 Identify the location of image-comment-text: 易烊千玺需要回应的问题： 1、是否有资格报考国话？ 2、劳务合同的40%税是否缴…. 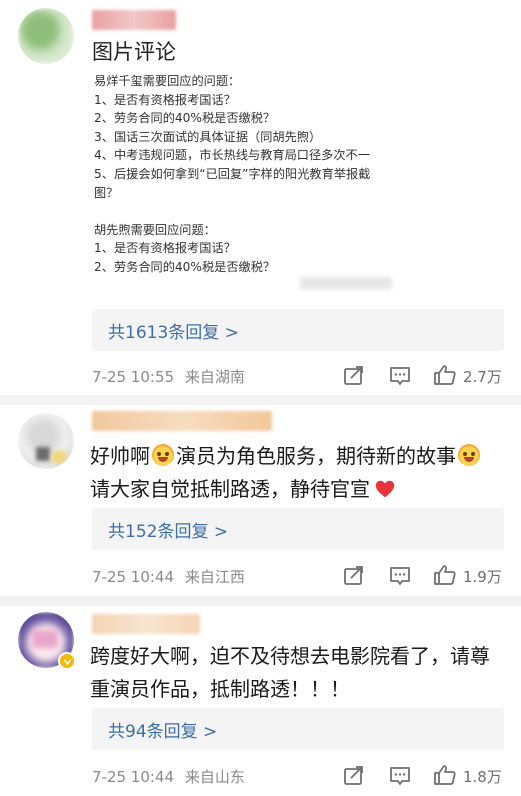
(239, 174).